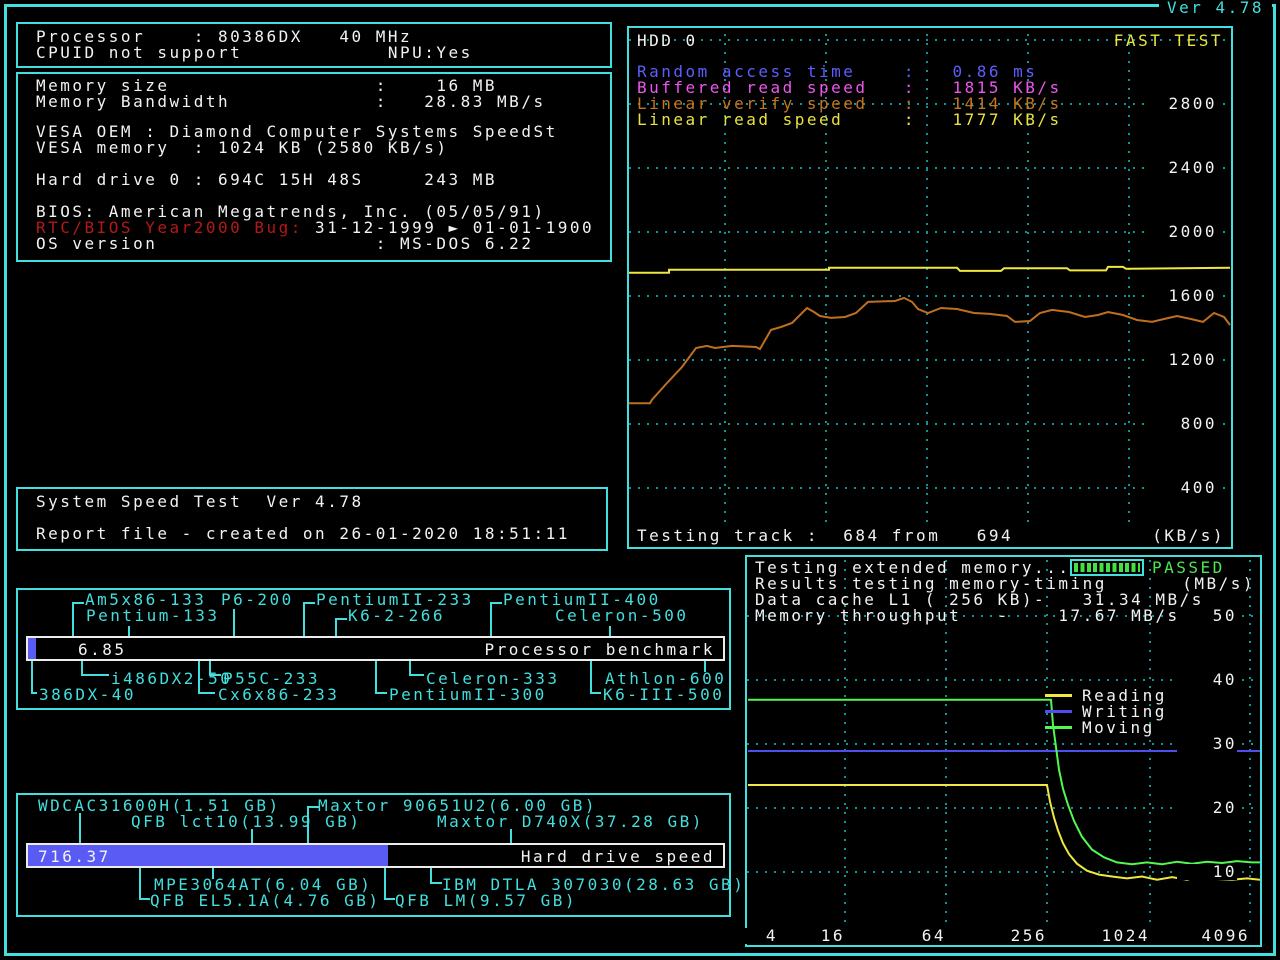 The height and width of the screenshot is (960, 1280). Describe the element at coordinates (967, 615) in the screenshot. I see `memory-throughput-line: Memory throughput - 17.67 MB/s` at that location.